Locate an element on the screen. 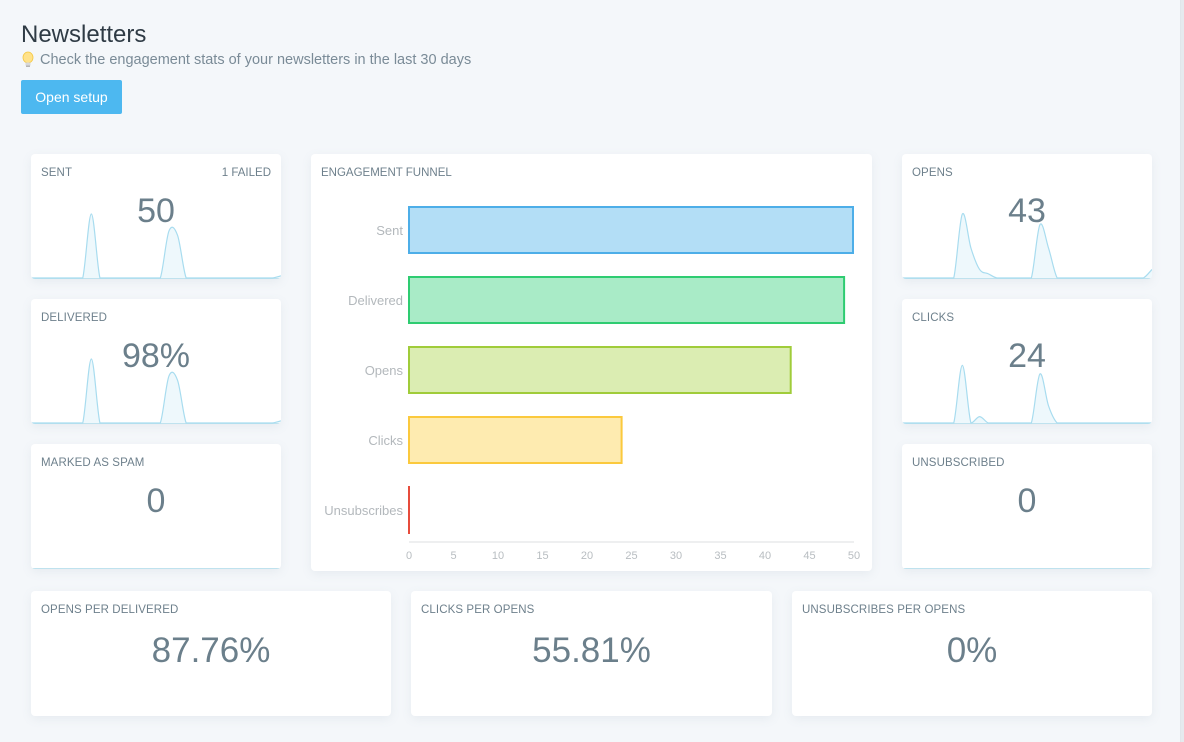 This screenshot has width=1184, height=742. clicks-card: CLICKS 24 is located at coordinates (1027, 361).